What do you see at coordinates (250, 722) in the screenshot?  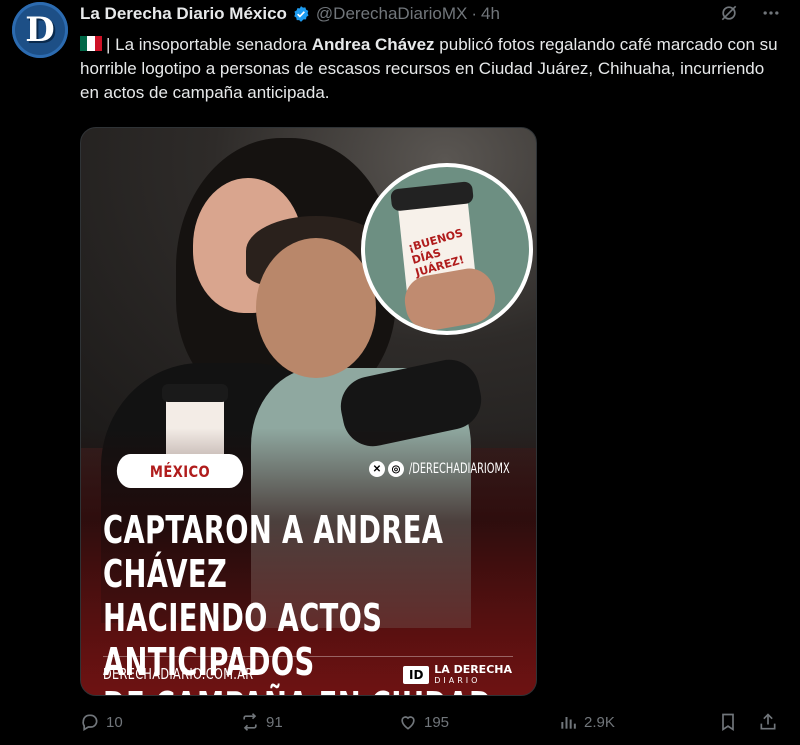 I see `repost-icon` at bounding box center [250, 722].